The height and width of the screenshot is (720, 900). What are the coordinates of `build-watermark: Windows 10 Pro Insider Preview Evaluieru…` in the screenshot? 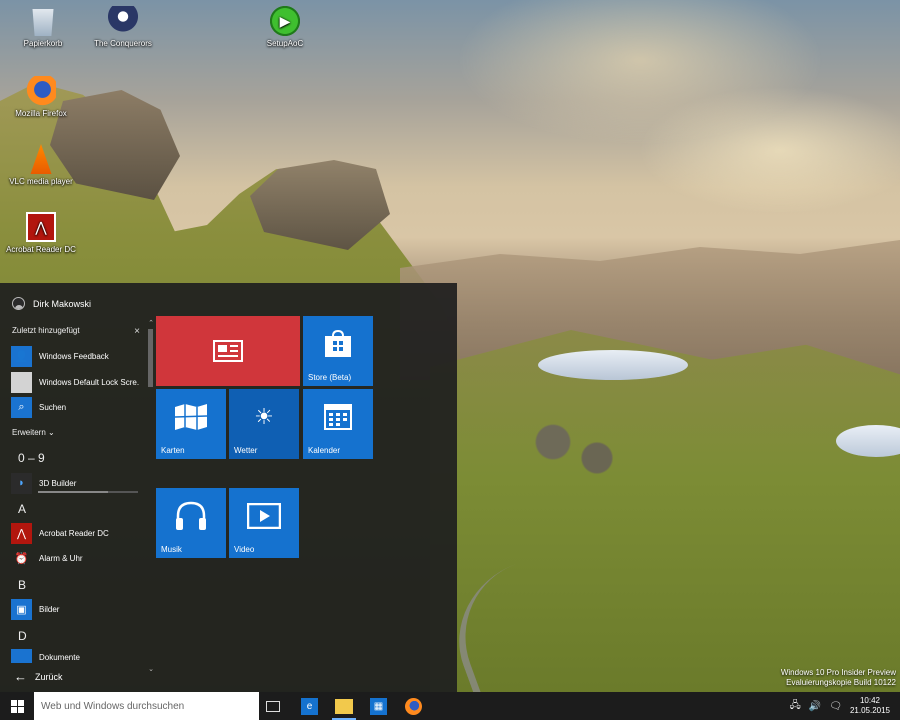 It's located at (838, 677).